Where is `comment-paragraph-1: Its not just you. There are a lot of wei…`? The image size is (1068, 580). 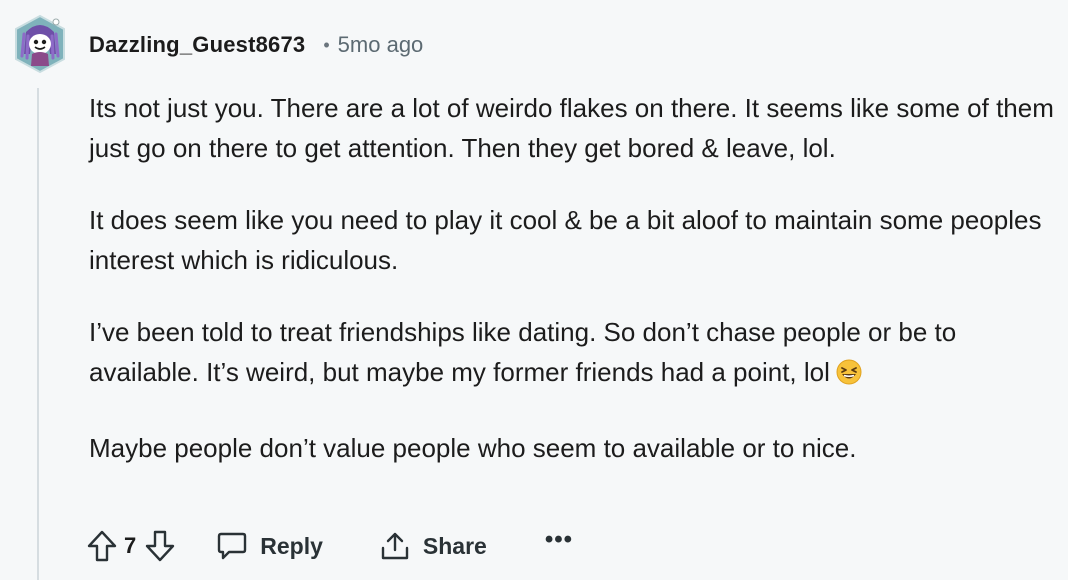
comment-paragraph-1: Its not just you. There are a lot of wei… is located at coordinates (571, 128).